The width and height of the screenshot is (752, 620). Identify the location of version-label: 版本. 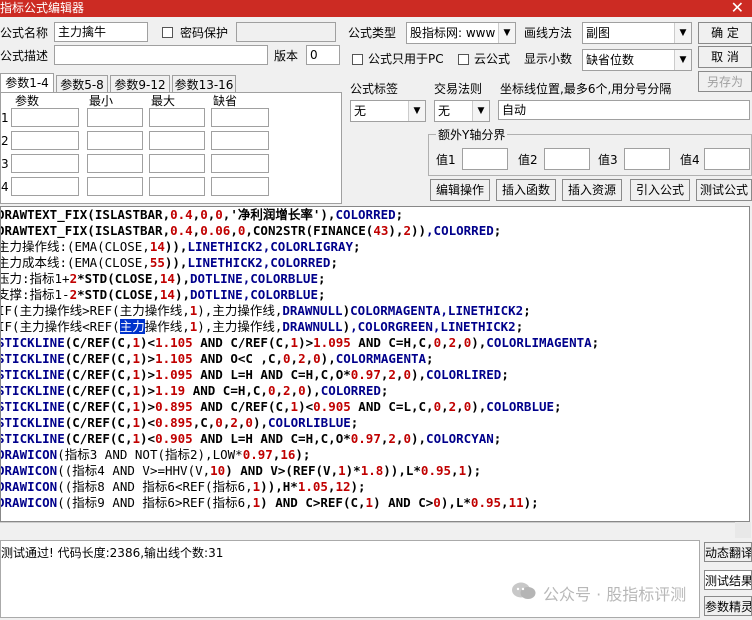
(286, 56).